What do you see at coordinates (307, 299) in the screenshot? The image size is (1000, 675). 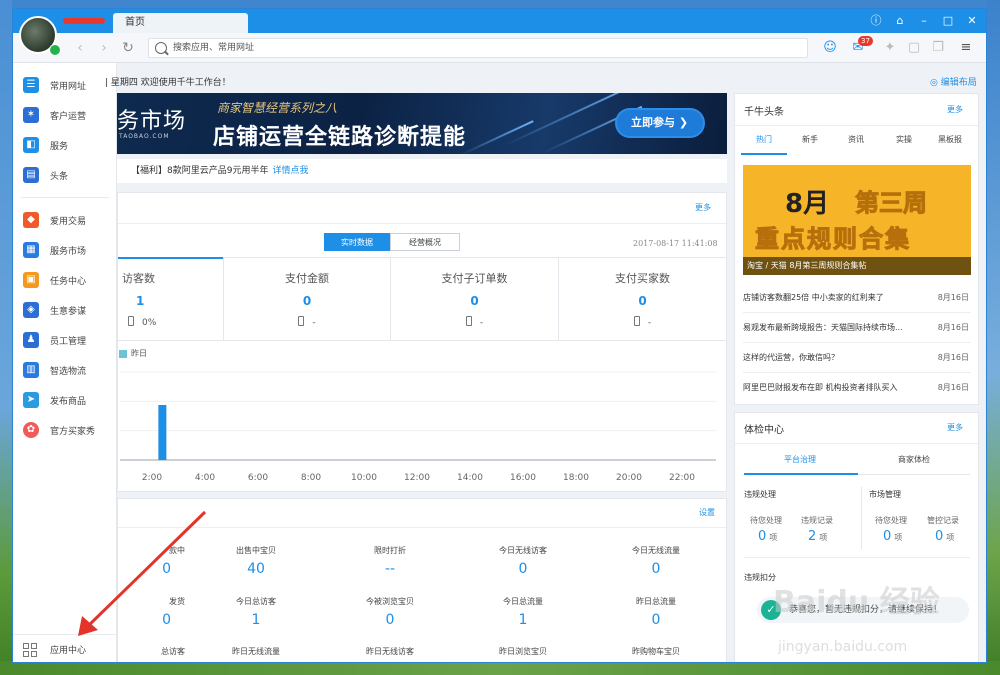 I see `metric-payment-amount: 支付金额 0 -` at bounding box center [307, 299].